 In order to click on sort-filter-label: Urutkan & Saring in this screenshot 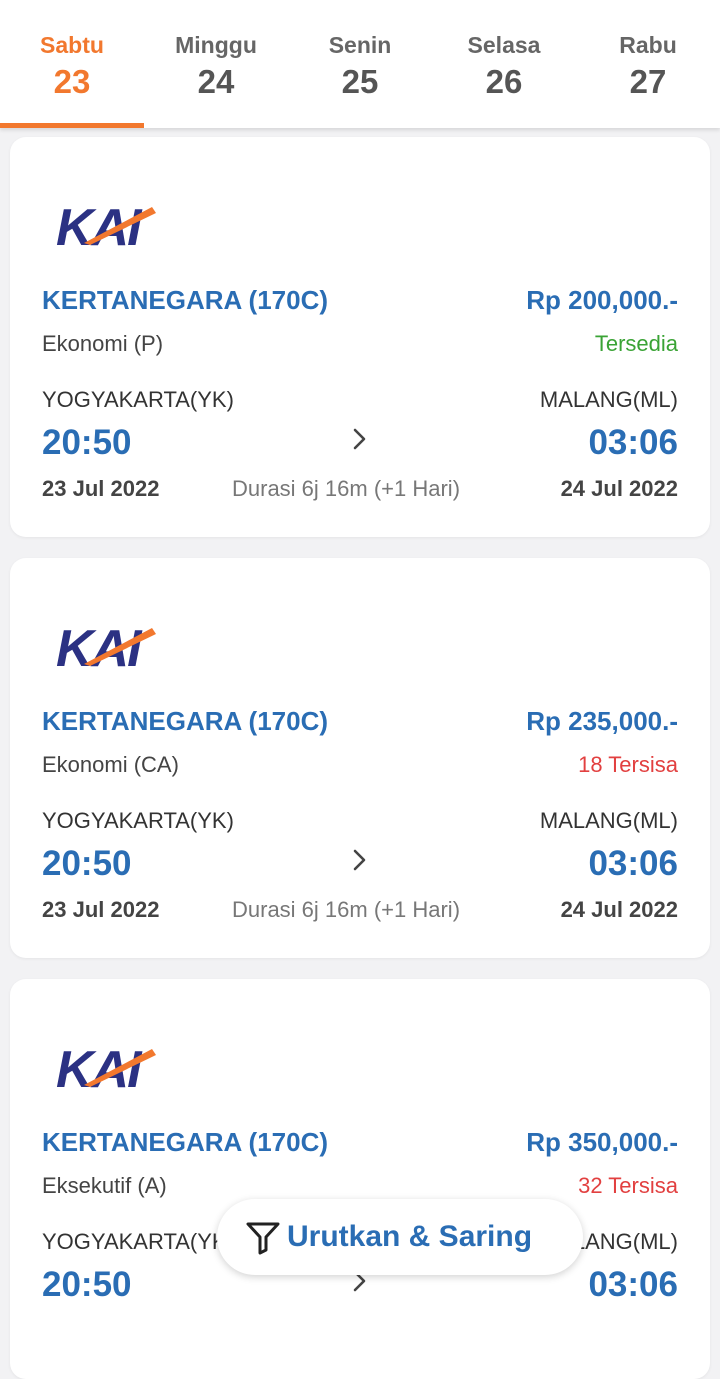, I will do `click(410, 1236)`.